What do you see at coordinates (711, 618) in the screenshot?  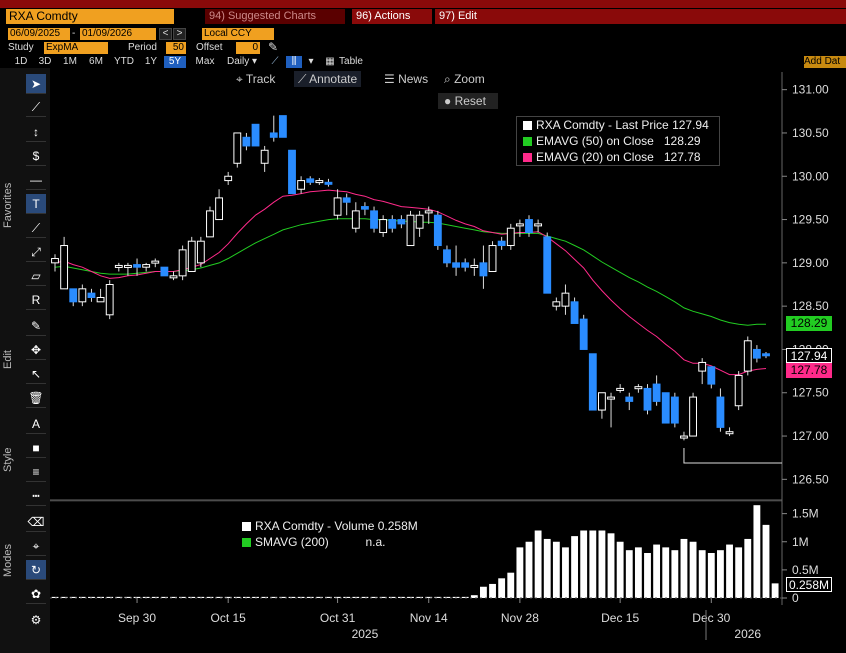 I see `date-tick-label: Dec 30` at bounding box center [711, 618].